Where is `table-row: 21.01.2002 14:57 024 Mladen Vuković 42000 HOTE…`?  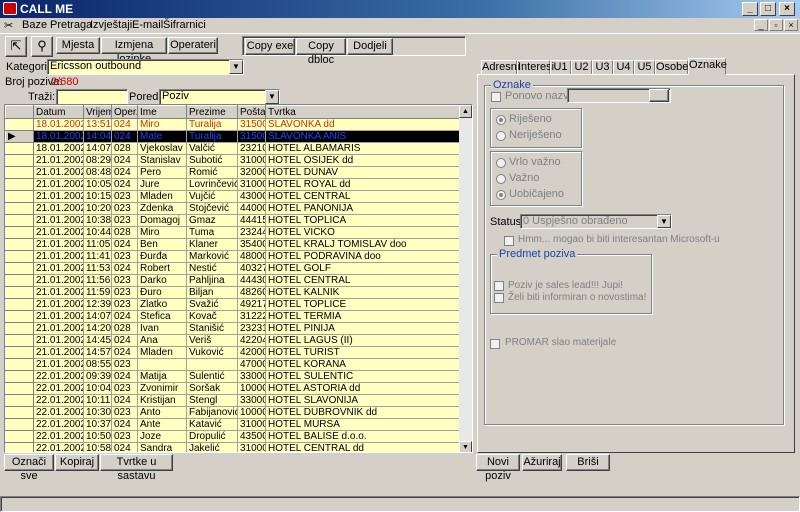 table-row: 21.01.2002 14:57 024 Mladen Vuković 42000 HOTE… is located at coordinates (233, 352).